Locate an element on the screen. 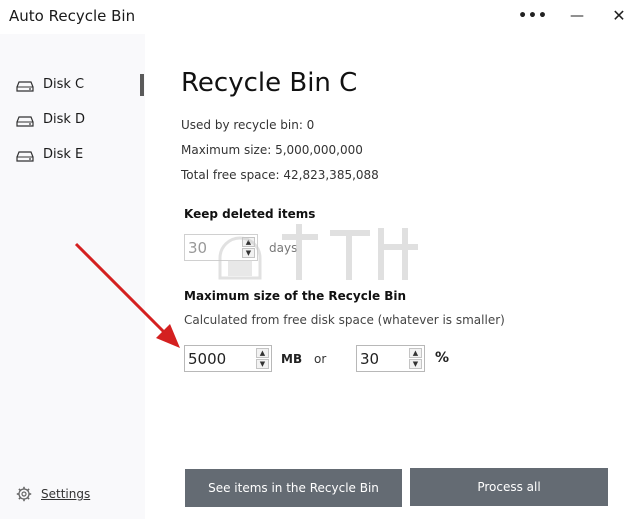  sidebar-item-label: Disk E is located at coordinates (63, 154).